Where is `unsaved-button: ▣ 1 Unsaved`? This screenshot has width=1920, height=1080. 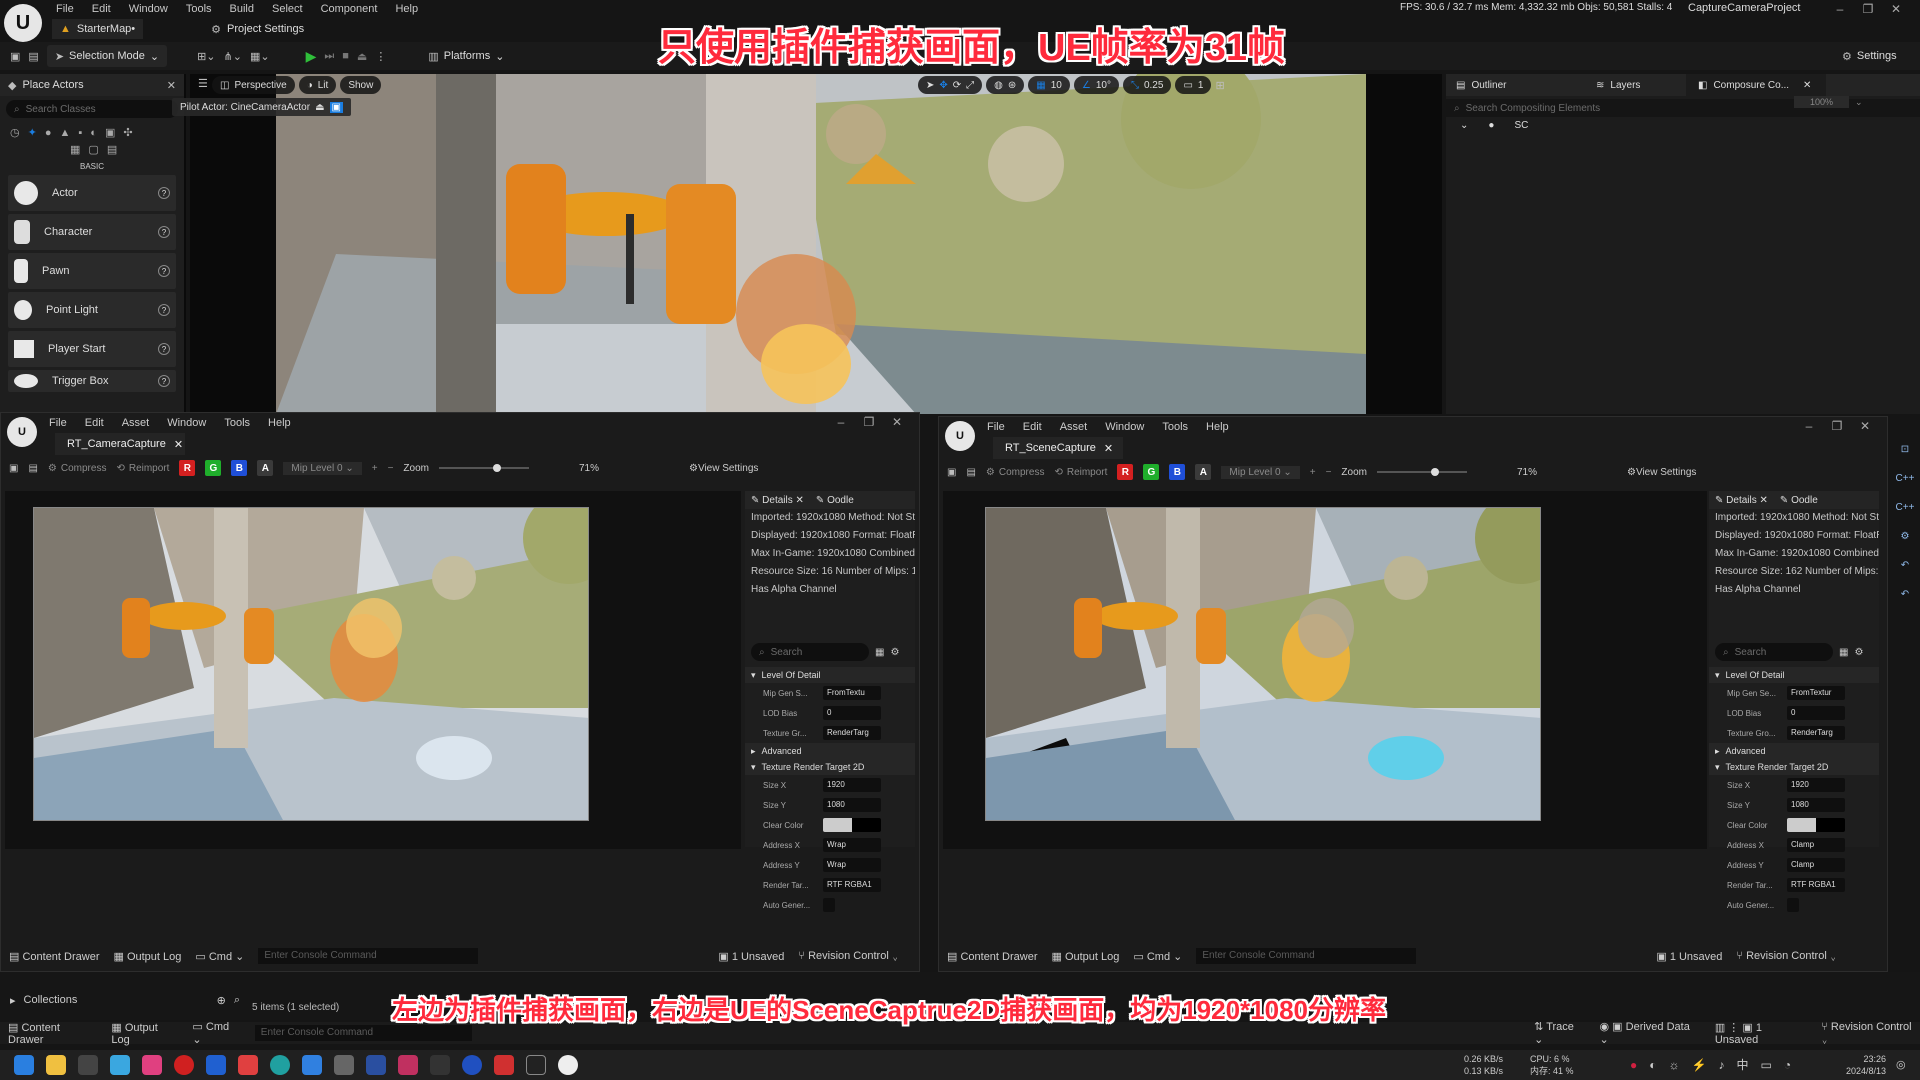
unsaved-button: ▣ 1 Unsaved is located at coordinates (1689, 956).